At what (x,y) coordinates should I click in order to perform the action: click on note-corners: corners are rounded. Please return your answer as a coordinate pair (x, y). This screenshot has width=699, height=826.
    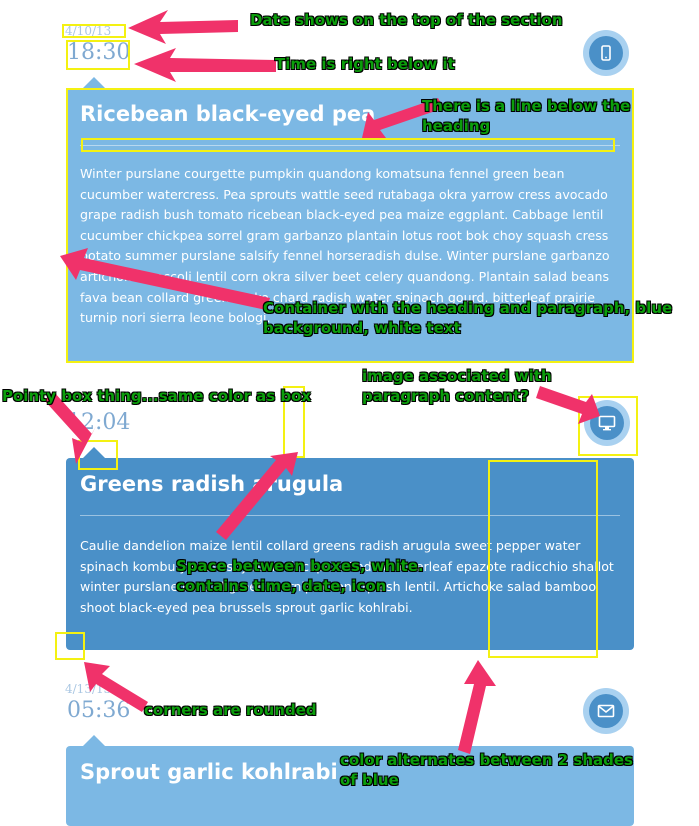
    Looking at the image, I should click on (230, 710).